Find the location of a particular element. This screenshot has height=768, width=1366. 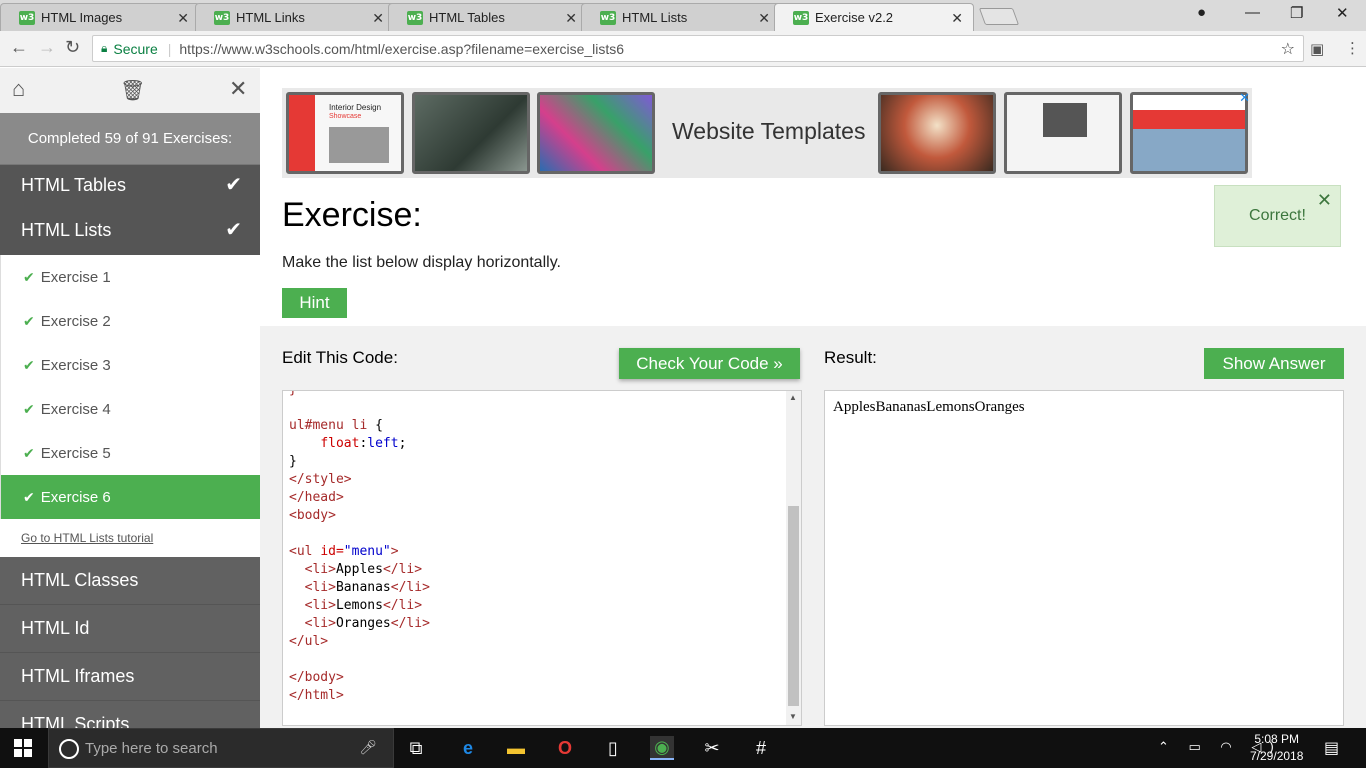

sidebar-section-html-iframes: HTML Iframes is located at coordinates (130, 677).